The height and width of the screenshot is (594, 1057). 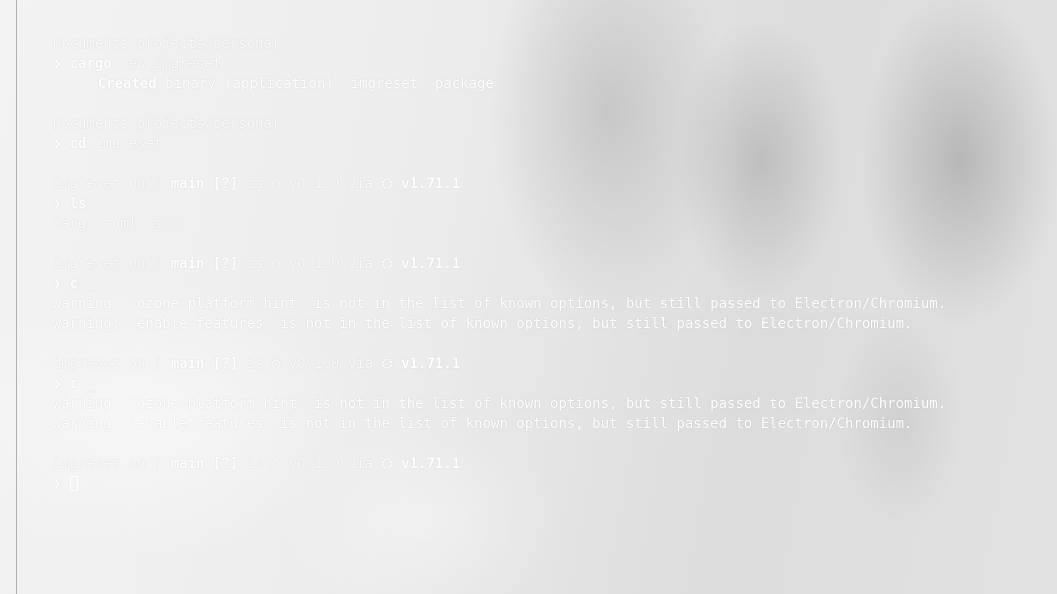 I want to click on terminal-left-border, so click(x=16, y=297).